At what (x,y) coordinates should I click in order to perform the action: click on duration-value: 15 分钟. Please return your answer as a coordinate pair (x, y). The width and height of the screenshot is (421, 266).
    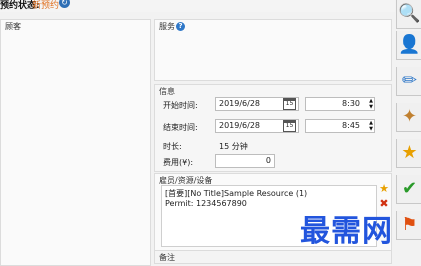
    Looking at the image, I should click on (233, 146).